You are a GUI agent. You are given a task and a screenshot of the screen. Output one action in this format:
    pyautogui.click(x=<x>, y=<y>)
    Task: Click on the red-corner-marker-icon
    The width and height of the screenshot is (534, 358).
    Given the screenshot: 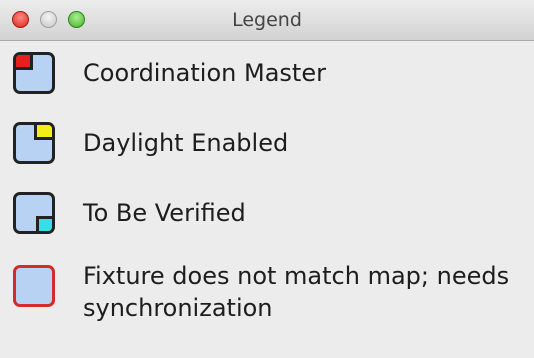 What is the action you would take?
    pyautogui.click(x=24, y=62)
    